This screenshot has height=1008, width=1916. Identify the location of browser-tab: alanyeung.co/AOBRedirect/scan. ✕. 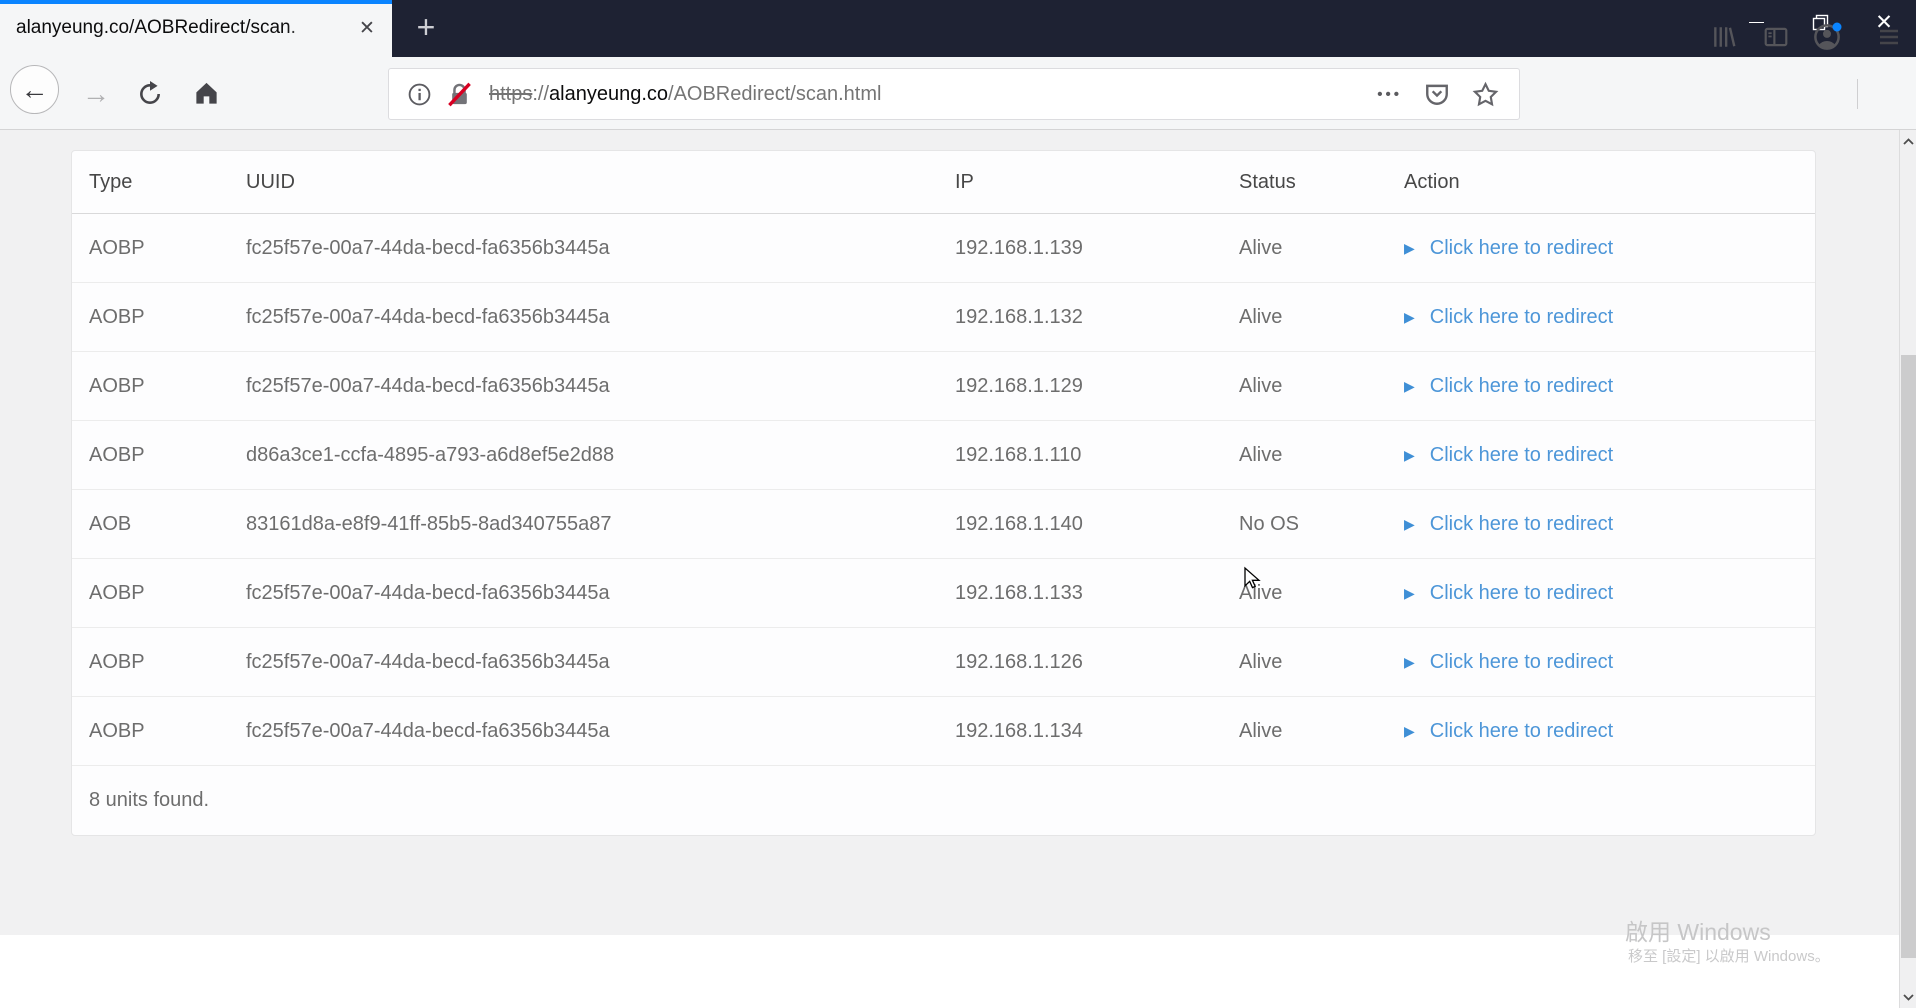
(196, 28).